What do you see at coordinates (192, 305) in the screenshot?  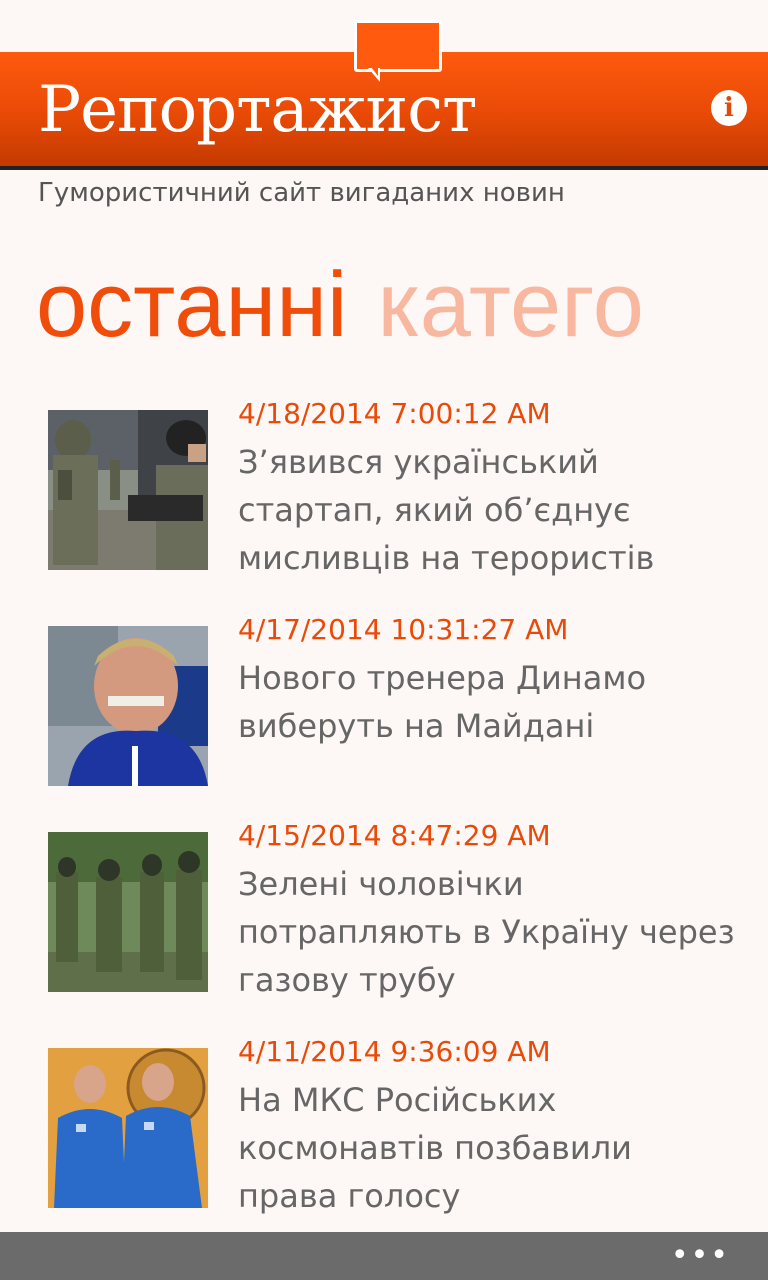 I see `pivot-tab-latest: останні` at bounding box center [192, 305].